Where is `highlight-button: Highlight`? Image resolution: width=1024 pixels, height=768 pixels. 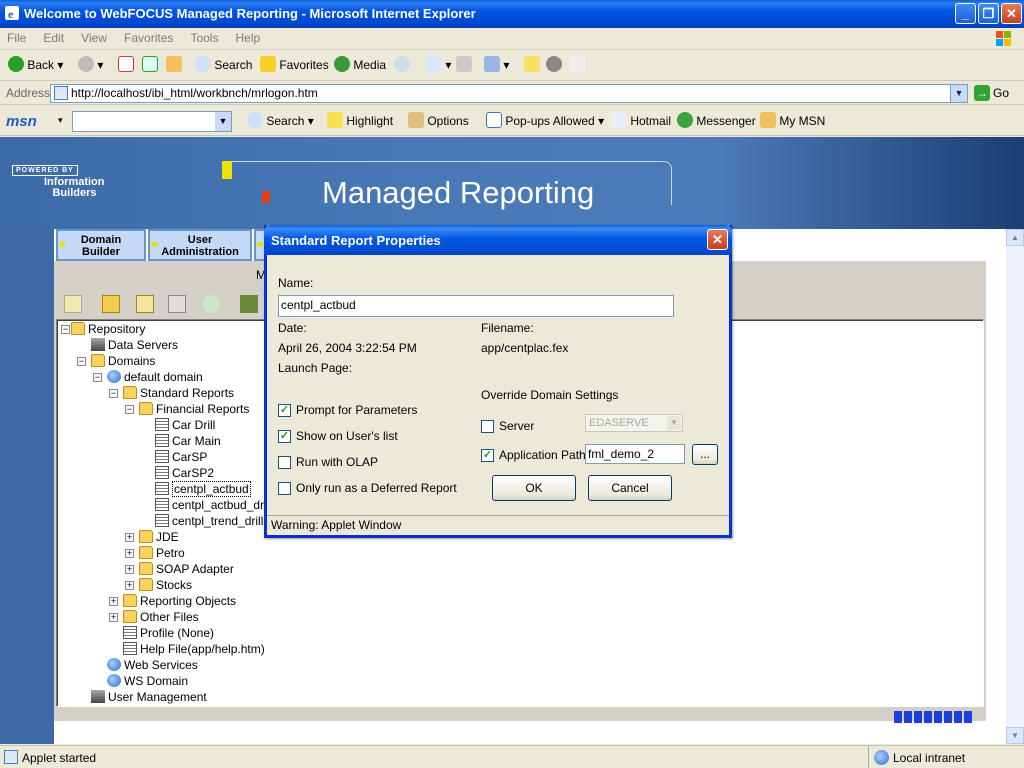 highlight-button: Highlight is located at coordinates (360, 122).